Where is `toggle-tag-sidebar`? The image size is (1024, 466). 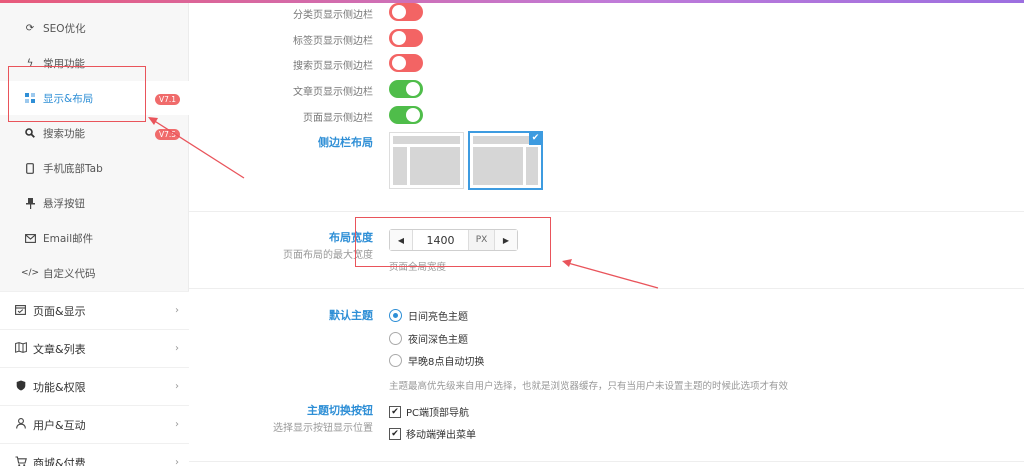 toggle-tag-sidebar is located at coordinates (406, 38).